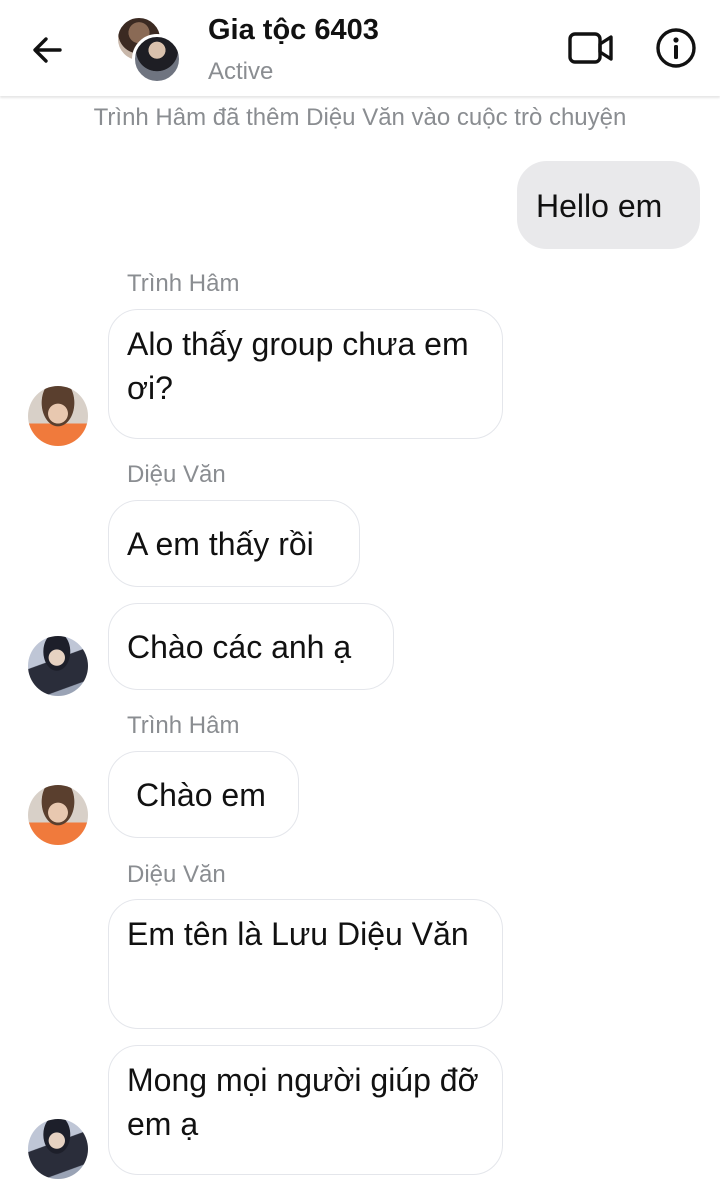 This screenshot has width=720, height=1179. I want to click on message-bubble: Chào các anh ạ, so click(251, 646).